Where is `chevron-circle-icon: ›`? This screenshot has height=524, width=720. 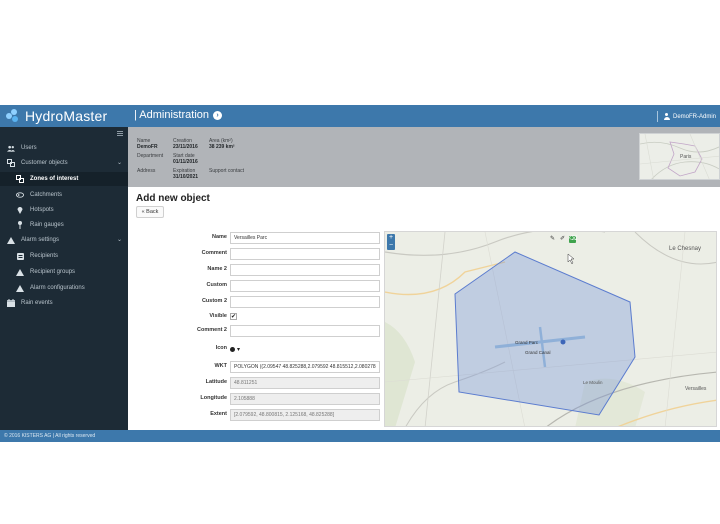 chevron-circle-icon: › is located at coordinates (218, 115).